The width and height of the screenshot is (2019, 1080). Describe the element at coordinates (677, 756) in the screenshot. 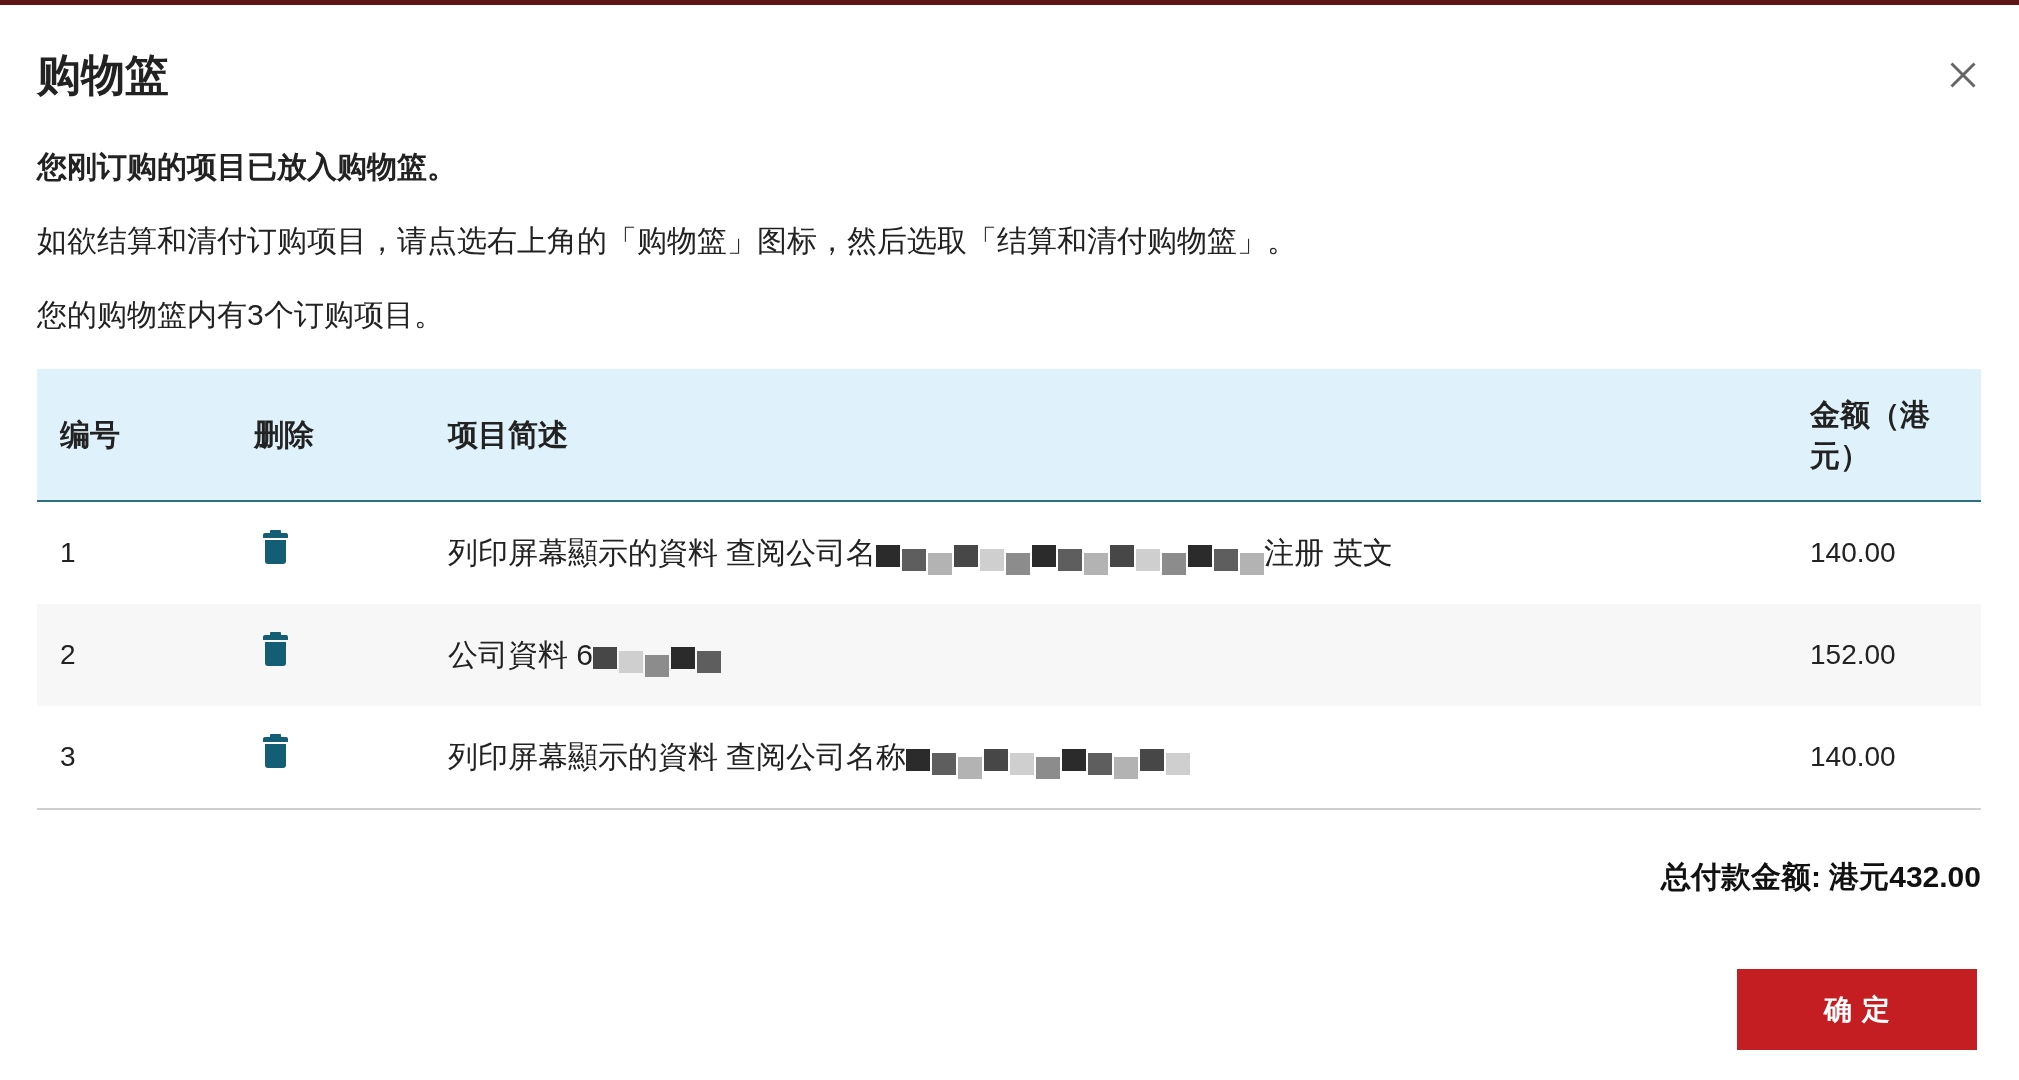

I see `item-description: 列印屏幕顯示的資料 查阅公司名称` at that location.